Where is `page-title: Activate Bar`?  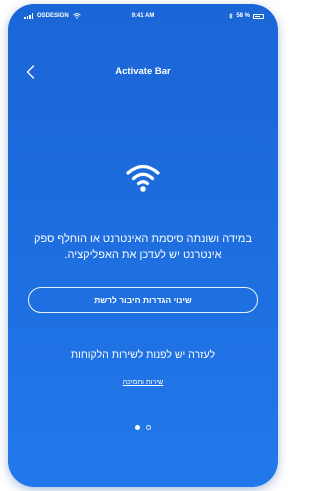
page-title: Activate Bar is located at coordinates (143, 71).